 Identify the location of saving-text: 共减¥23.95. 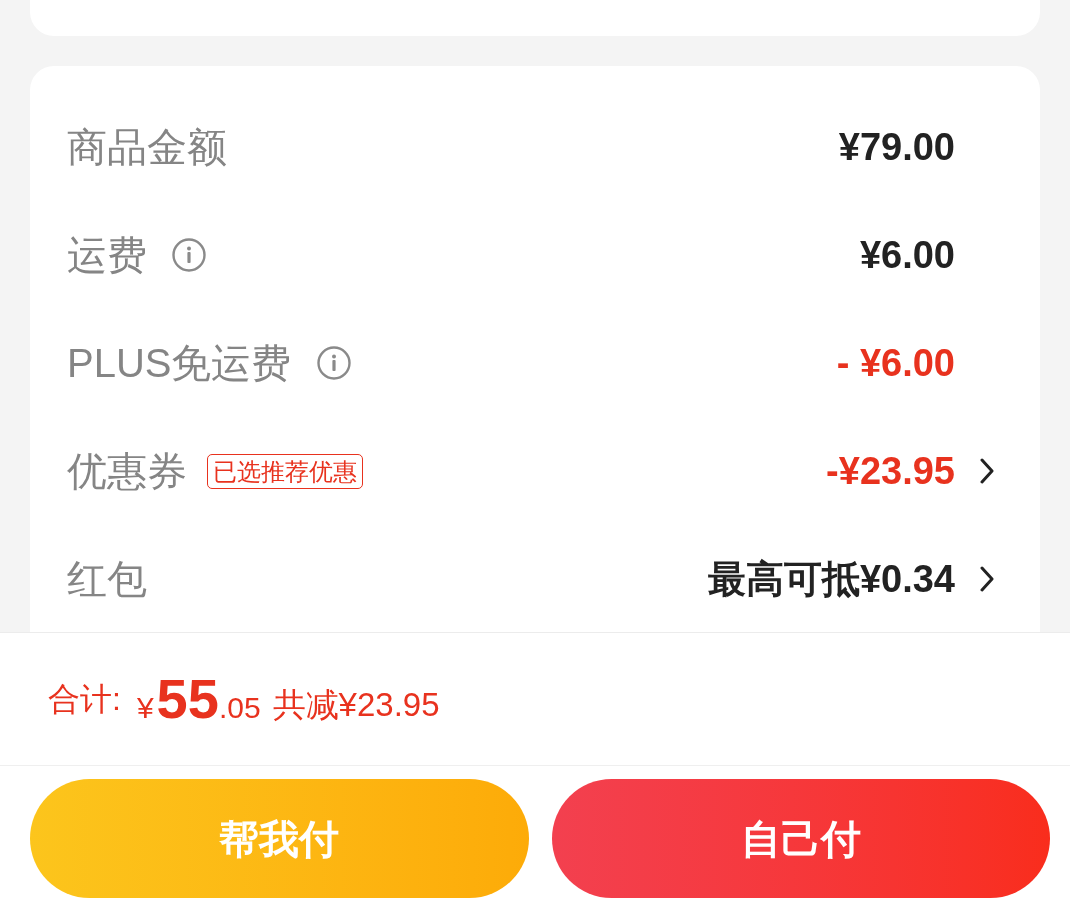
(356, 704).